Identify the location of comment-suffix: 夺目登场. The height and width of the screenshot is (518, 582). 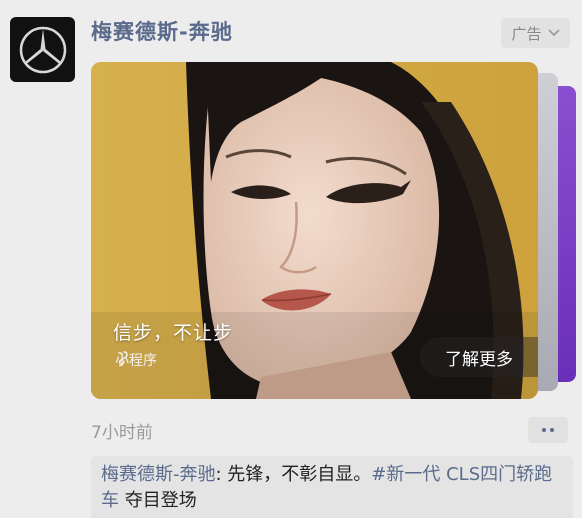
(158, 500).